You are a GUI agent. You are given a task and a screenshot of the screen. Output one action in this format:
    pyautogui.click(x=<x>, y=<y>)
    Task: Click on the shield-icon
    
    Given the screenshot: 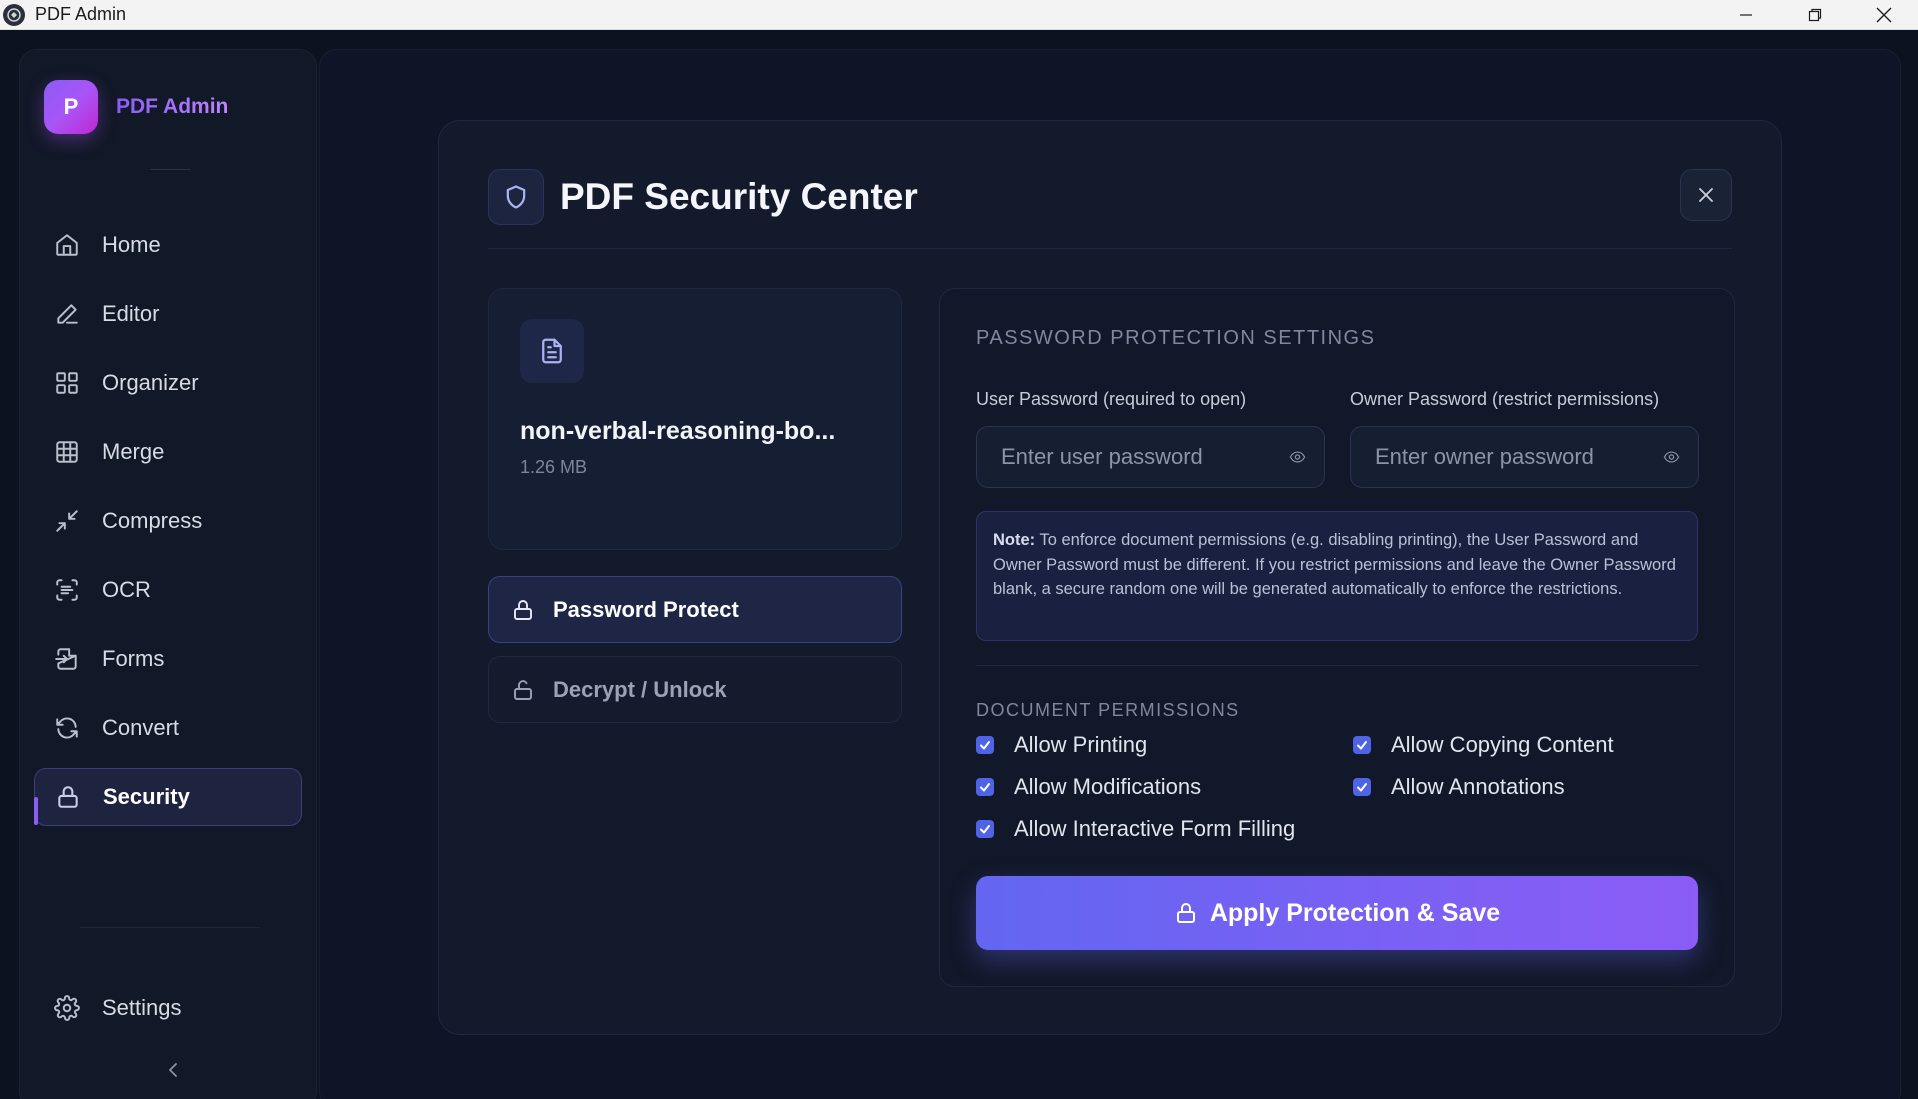 What is the action you would take?
    pyautogui.click(x=516, y=197)
    